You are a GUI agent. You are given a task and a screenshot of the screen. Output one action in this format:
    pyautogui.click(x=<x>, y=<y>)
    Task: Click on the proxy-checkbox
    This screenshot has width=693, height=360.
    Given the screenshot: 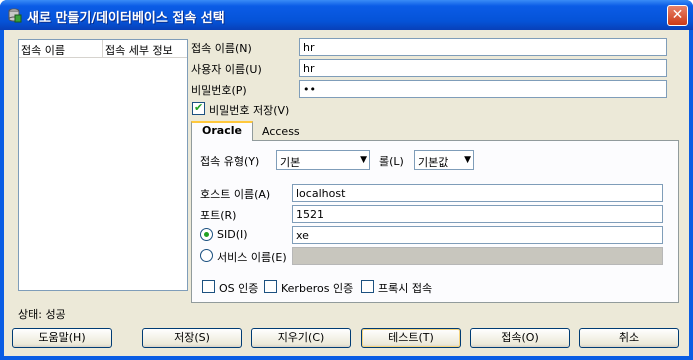 What is the action you would take?
    pyautogui.click(x=367, y=286)
    